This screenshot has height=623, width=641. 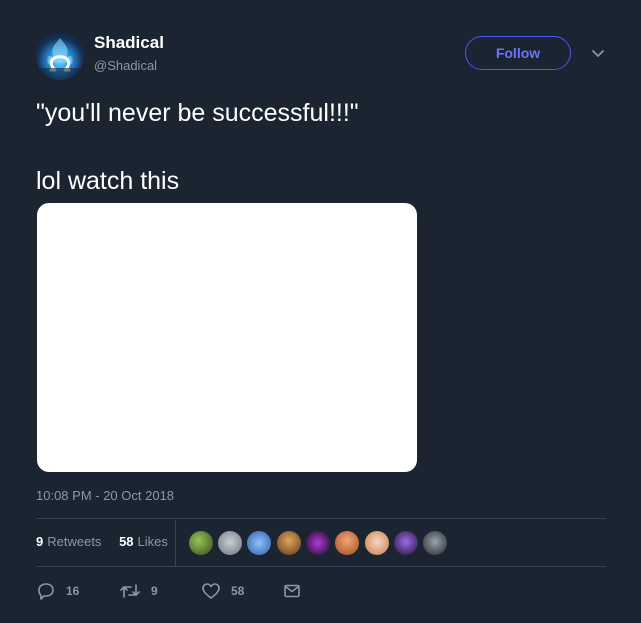 What do you see at coordinates (40, 541) in the screenshot?
I see `retweets-count: 9` at bounding box center [40, 541].